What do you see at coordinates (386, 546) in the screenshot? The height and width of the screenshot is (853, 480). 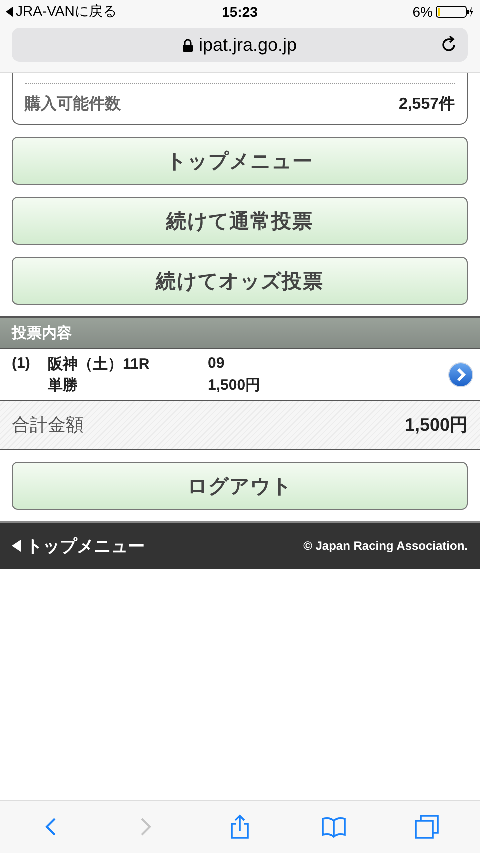 I see `copyright: © Japan Racing Association.` at bounding box center [386, 546].